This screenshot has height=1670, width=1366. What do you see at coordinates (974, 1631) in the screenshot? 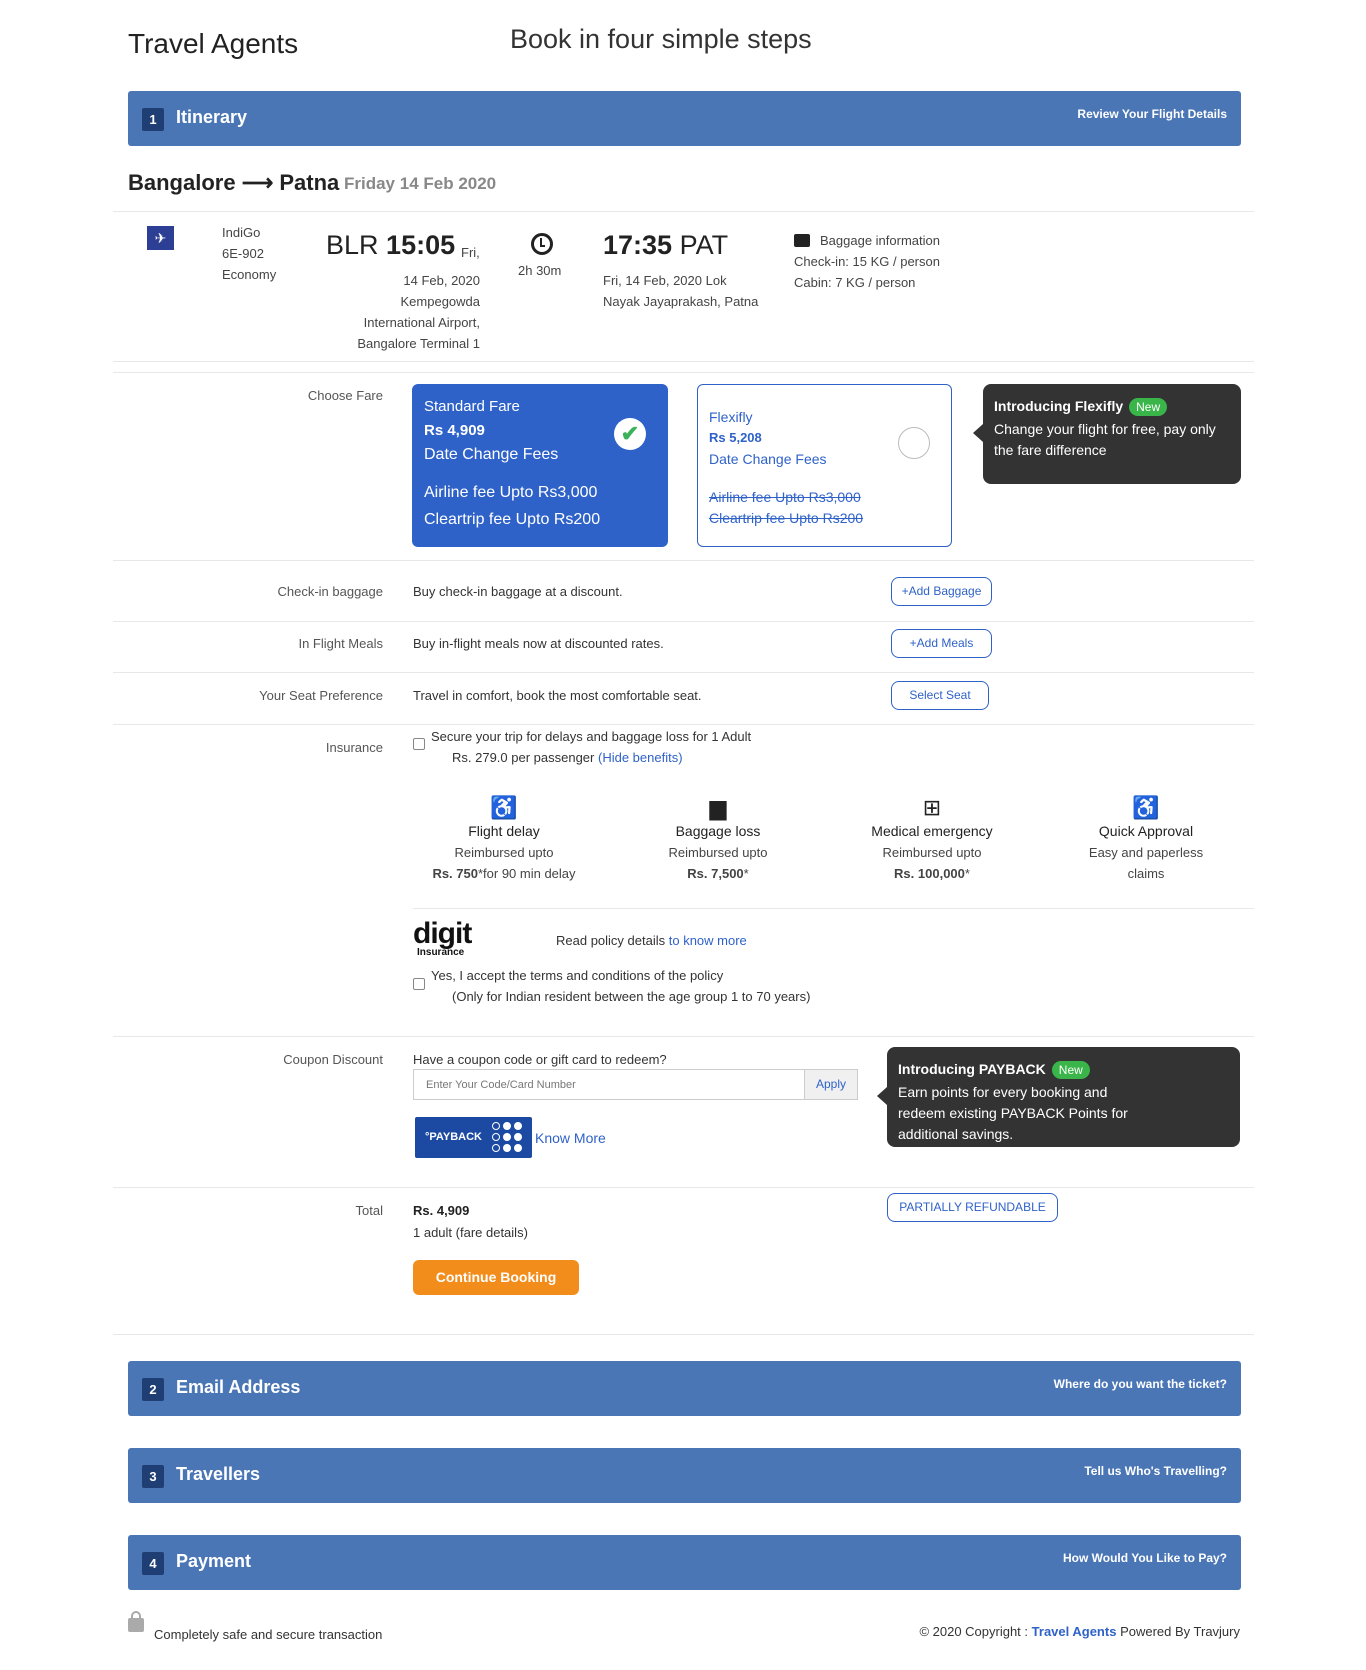
I see `copyright-prefix: © 2020 Copyright :` at bounding box center [974, 1631].